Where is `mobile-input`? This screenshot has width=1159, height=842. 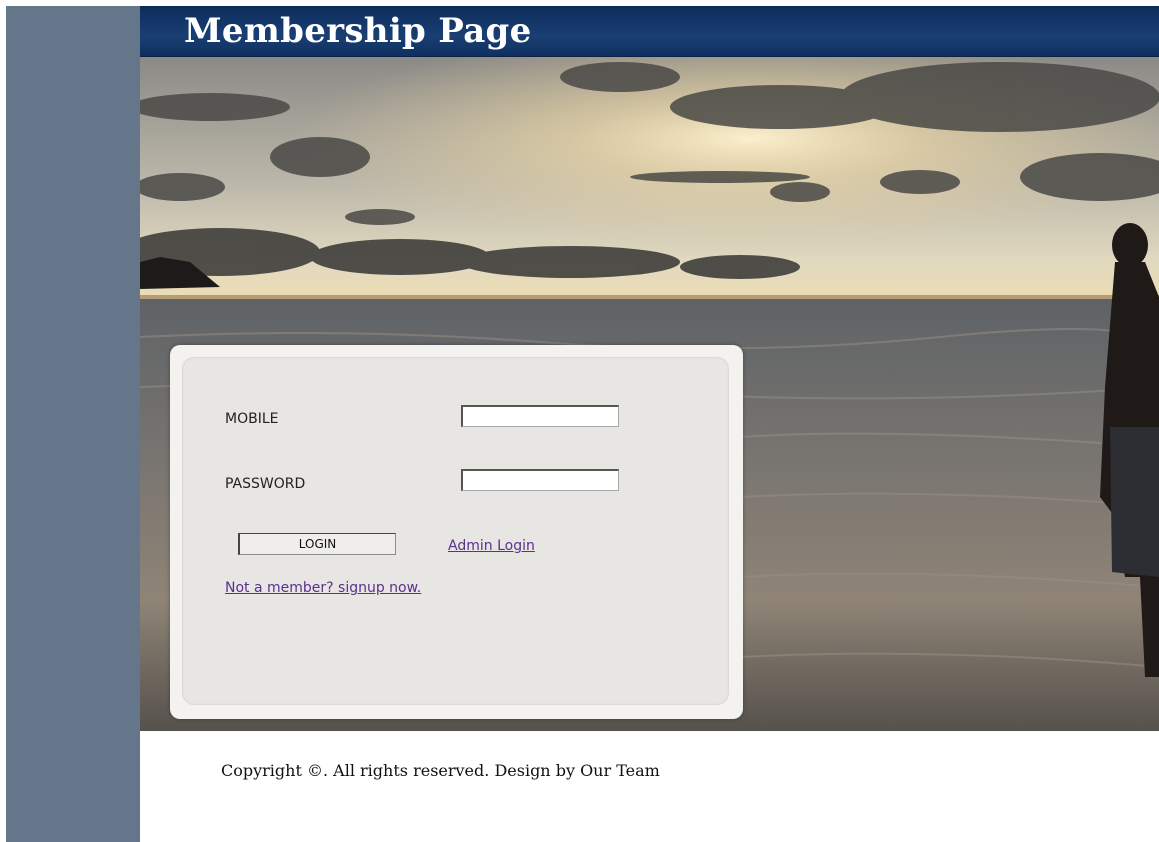 mobile-input is located at coordinates (540, 416).